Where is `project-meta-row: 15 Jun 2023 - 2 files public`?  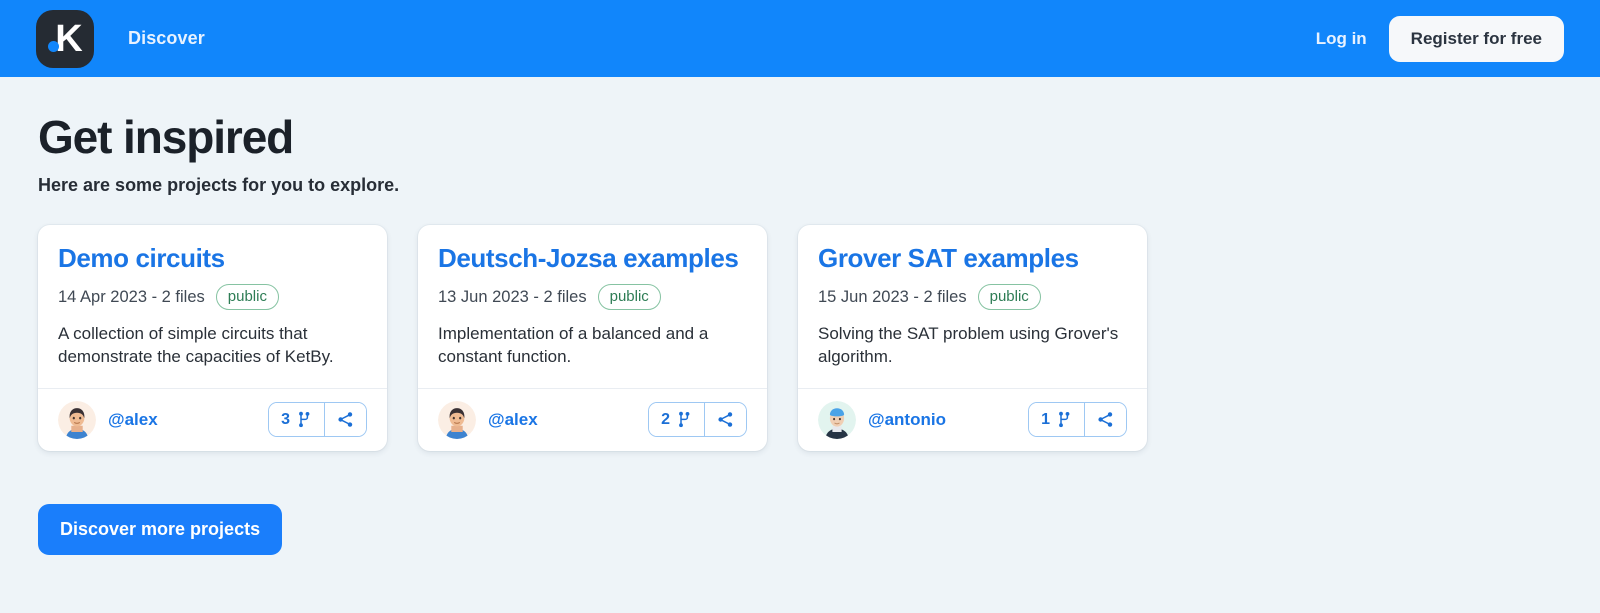
project-meta-row: 15 Jun 2023 - 2 files public is located at coordinates (972, 297).